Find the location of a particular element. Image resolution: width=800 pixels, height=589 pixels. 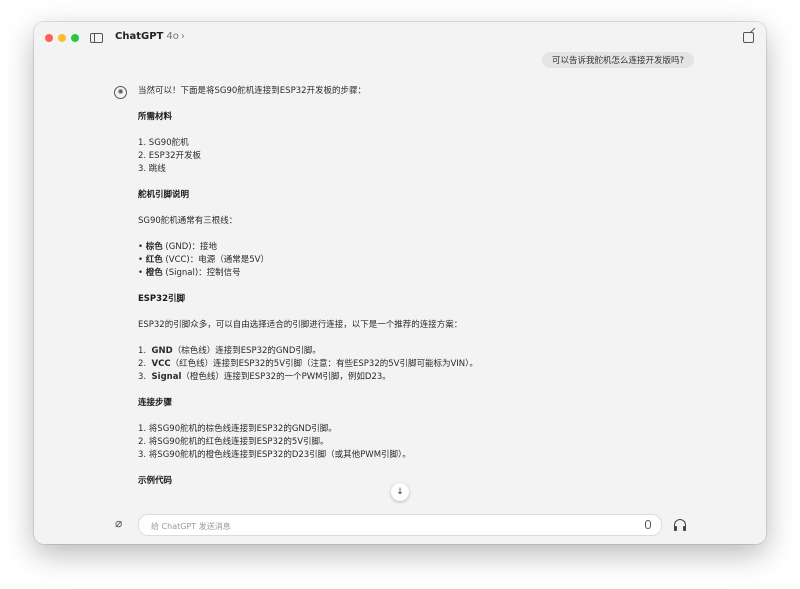

user-message-bubble: 可以告诉我舵机怎么连接开发版吗? is located at coordinates (617, 60).